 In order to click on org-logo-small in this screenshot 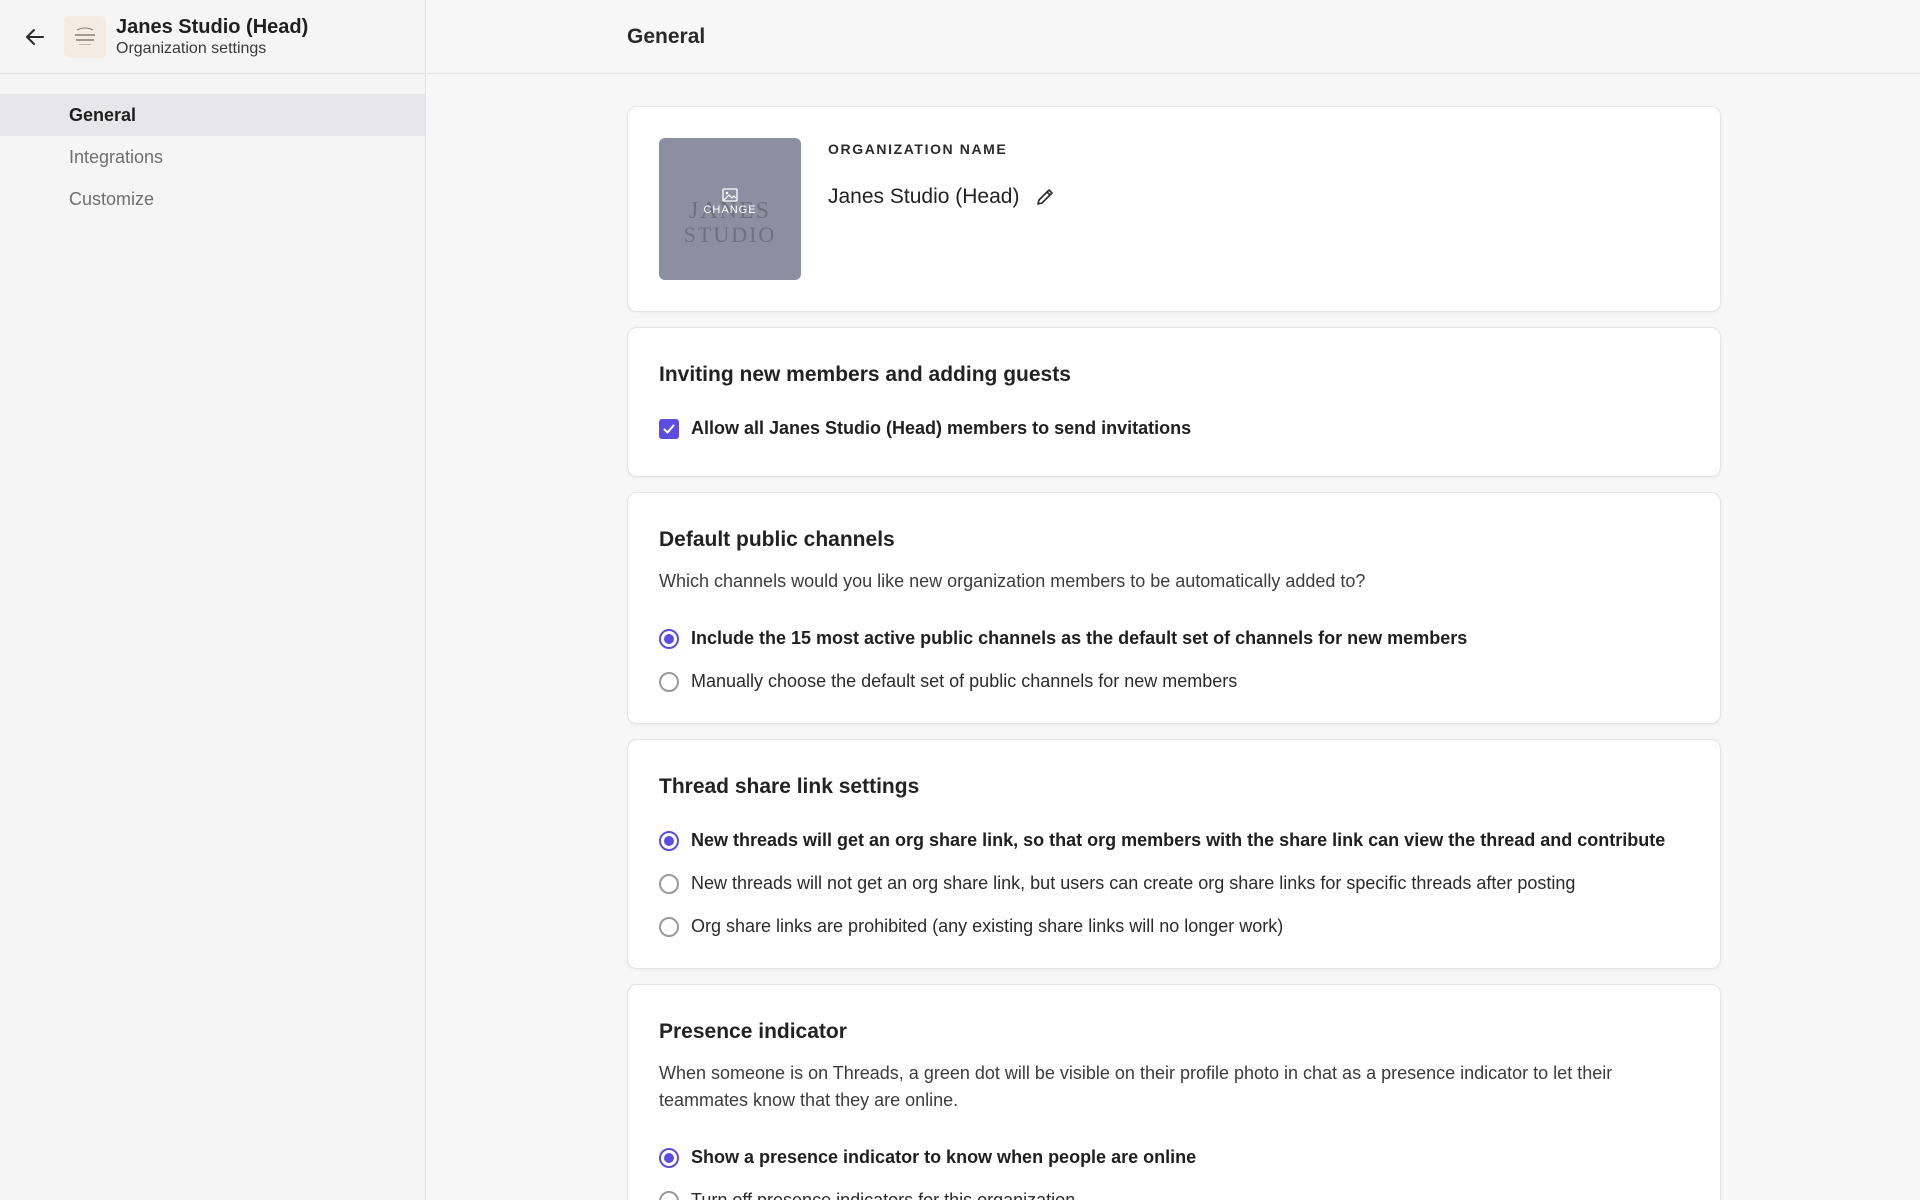, I will do `click(85, 36)`.